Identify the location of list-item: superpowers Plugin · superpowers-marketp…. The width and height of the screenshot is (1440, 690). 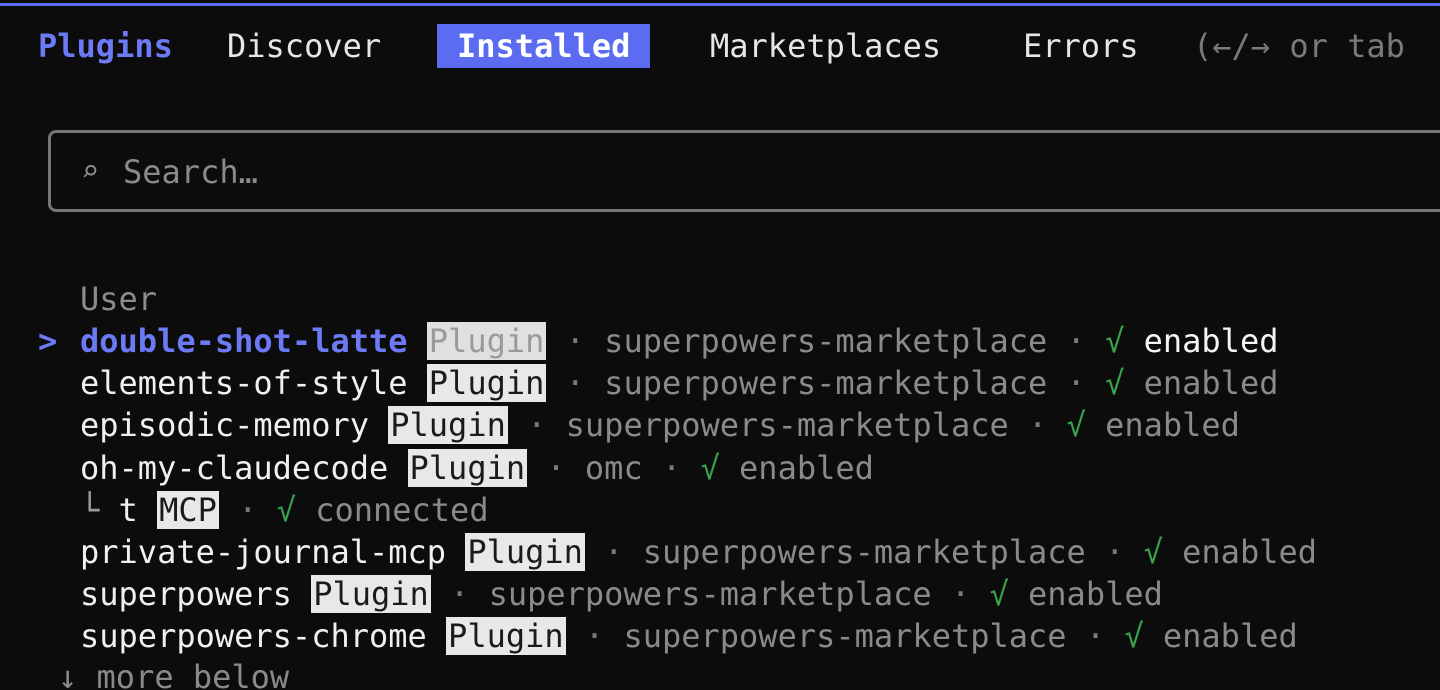
(720, 594).